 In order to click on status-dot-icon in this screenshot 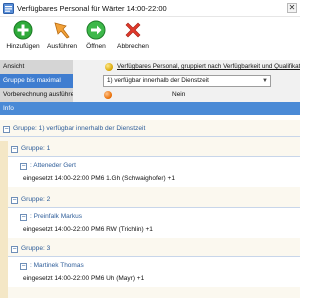, I will do `click(108, 95)`.